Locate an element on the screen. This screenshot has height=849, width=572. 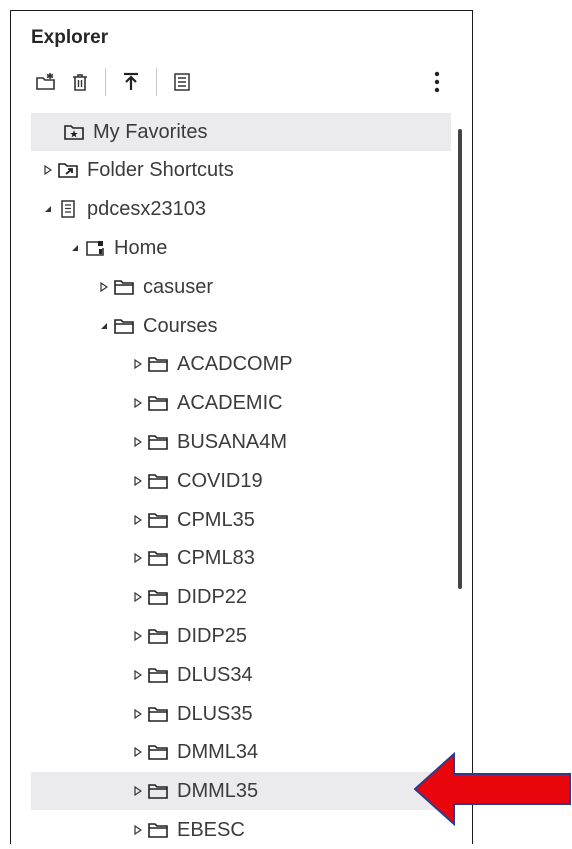
tree-item-ebesc: EBESC is located at coordinates (241, 830).